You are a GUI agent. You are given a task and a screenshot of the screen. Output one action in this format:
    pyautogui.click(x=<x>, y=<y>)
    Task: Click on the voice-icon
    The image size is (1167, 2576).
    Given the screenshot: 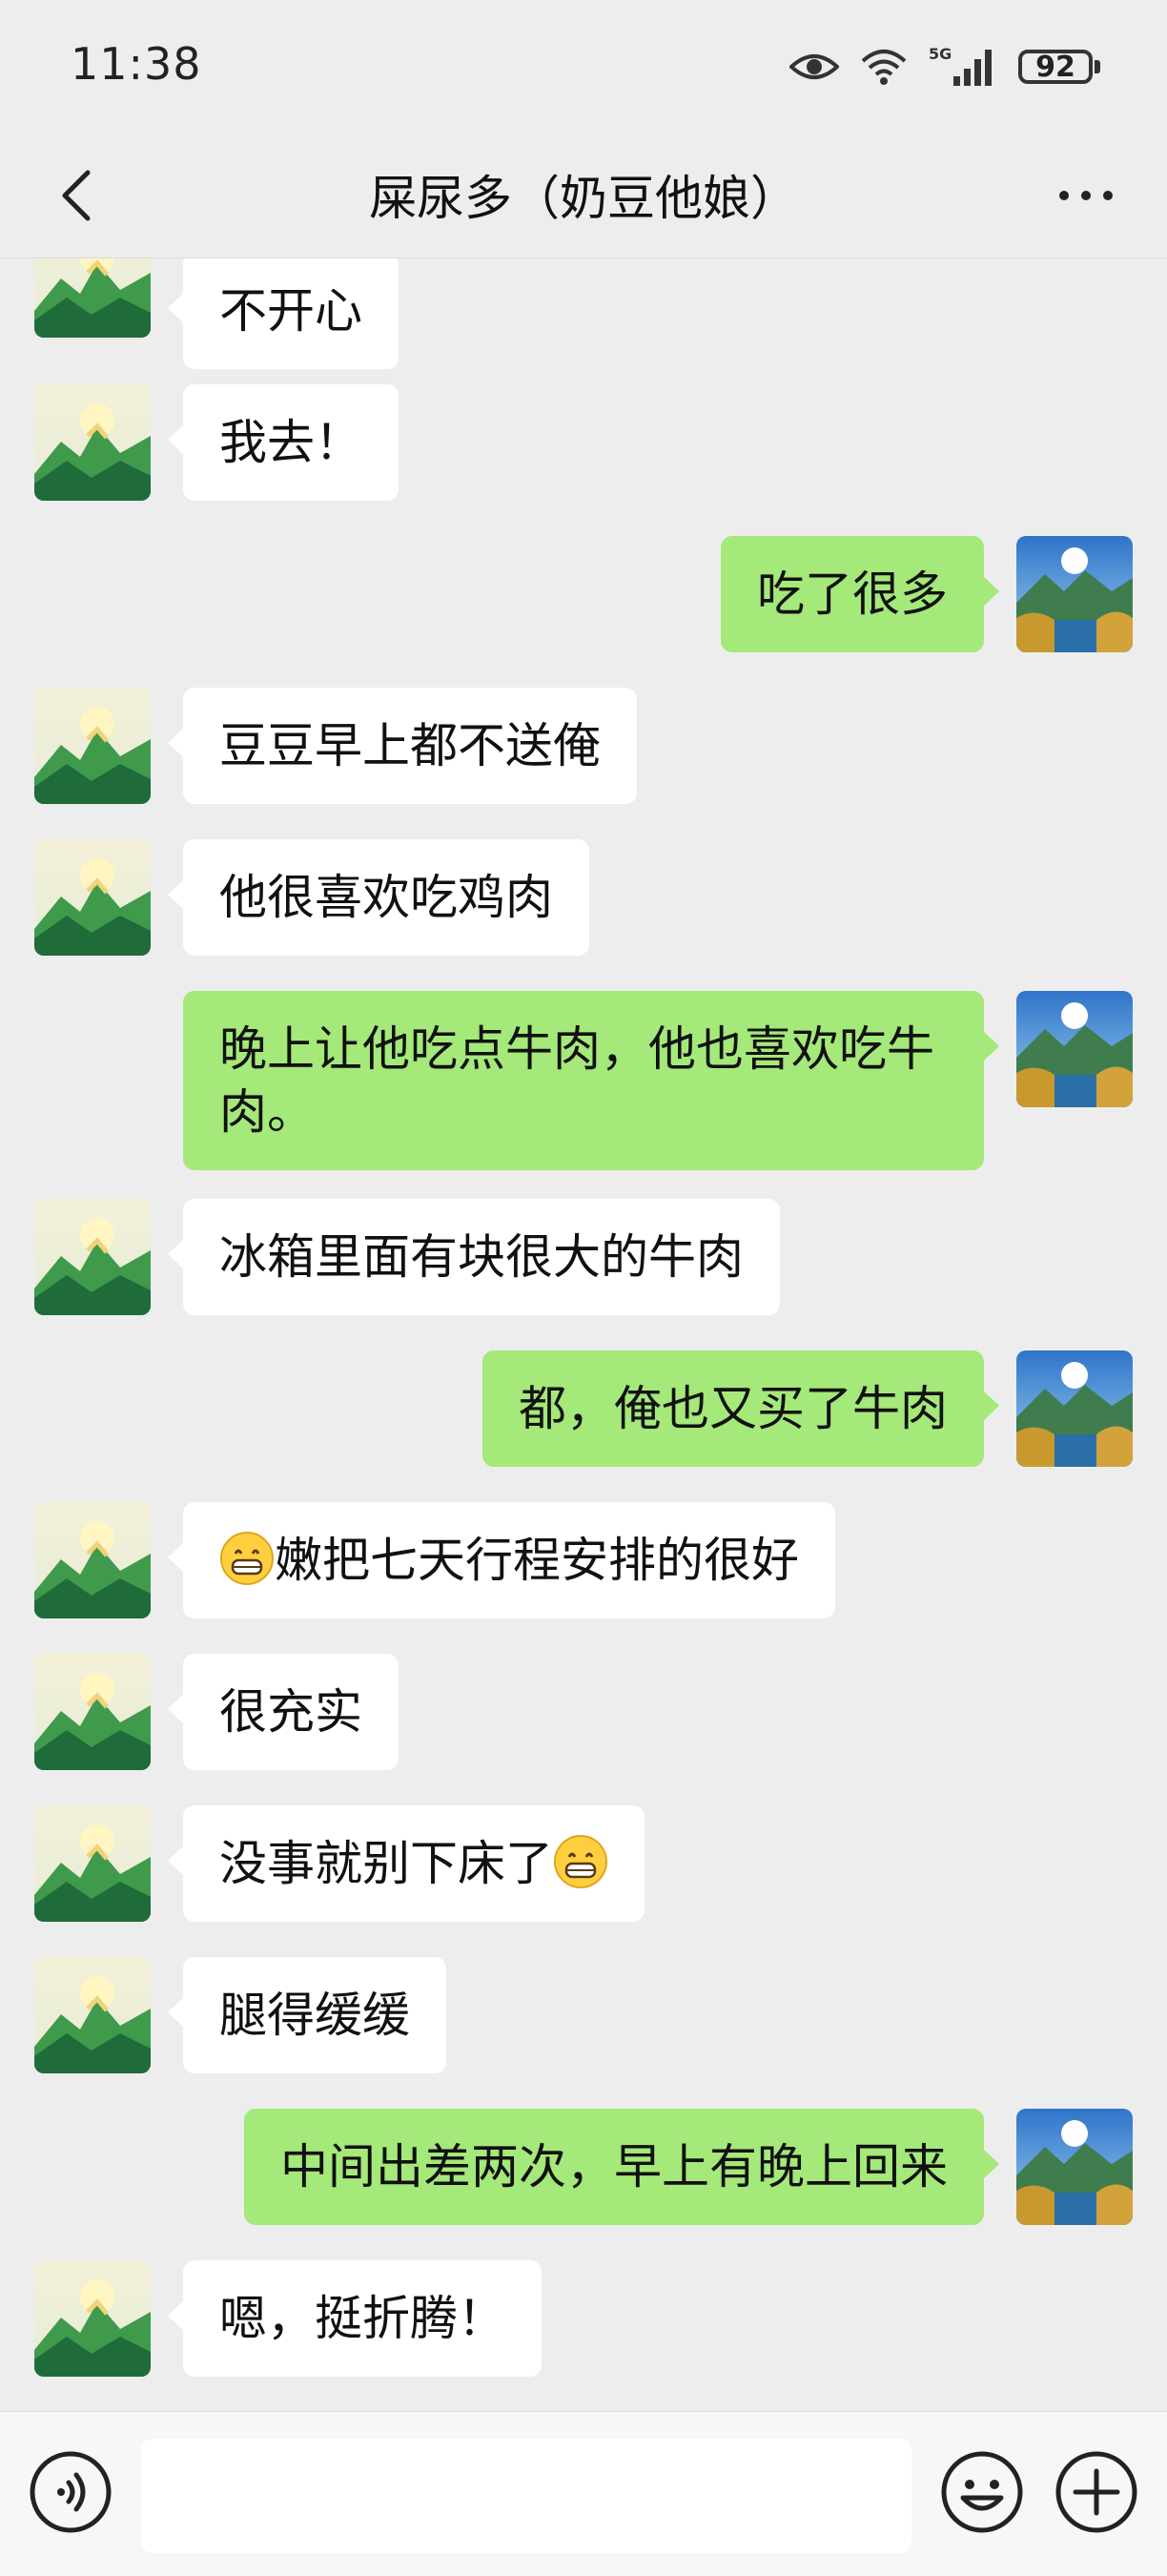 What is the action you would take?
    pyautogui.click(x=71, y=2492)
    